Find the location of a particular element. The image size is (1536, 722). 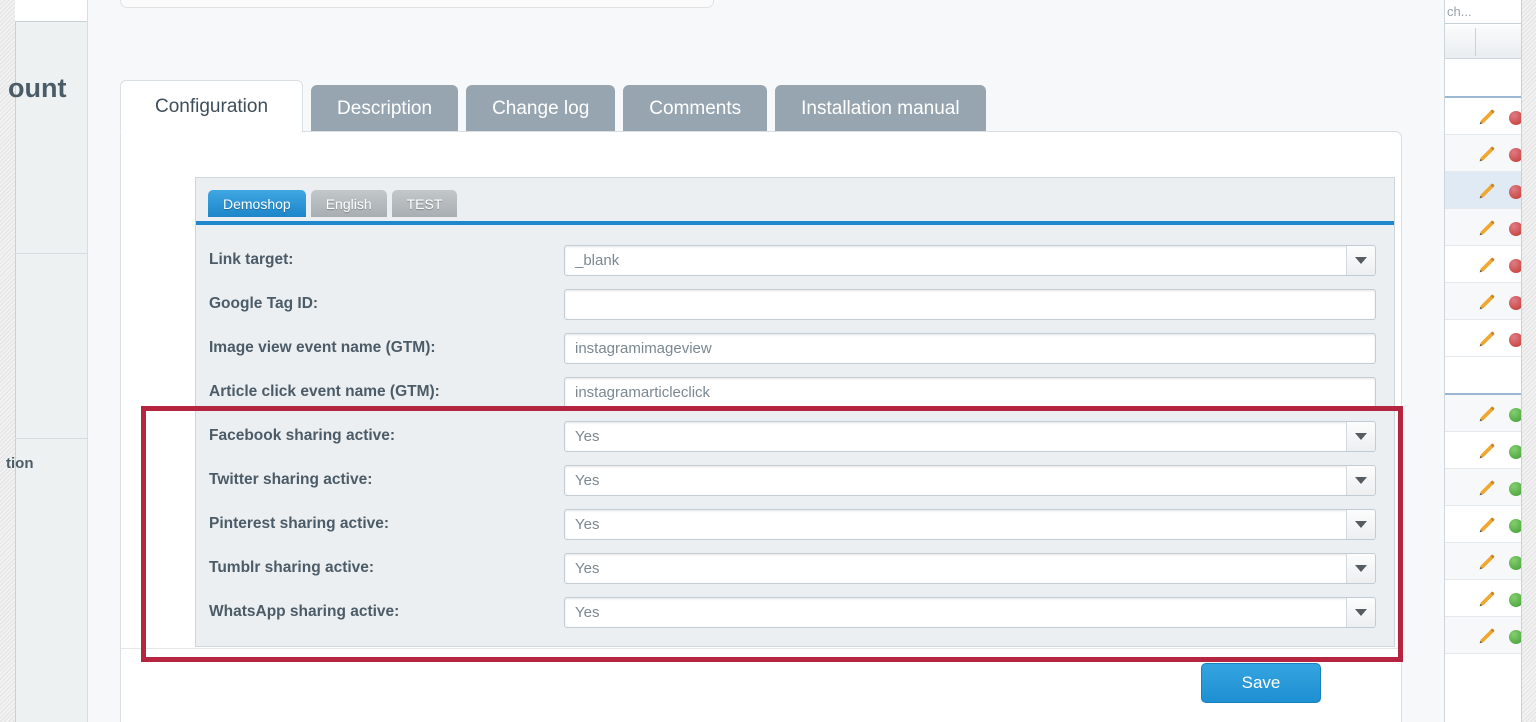

left-sidebar-remnant: ount tion is located at coordinates (44, 361).